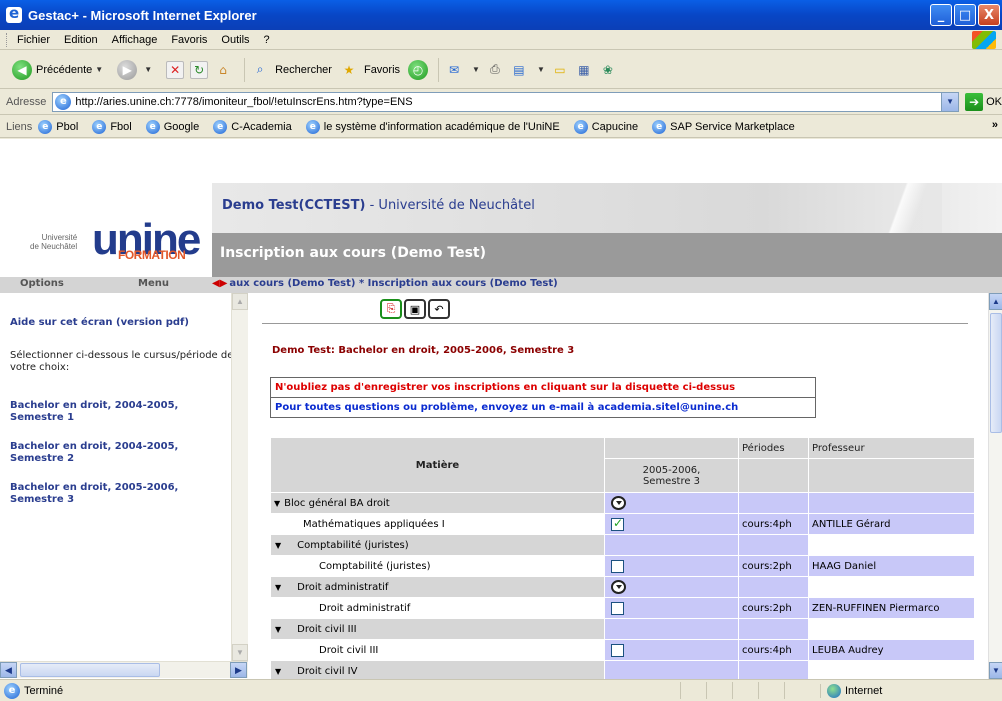  I want to click on link-capucine: e Capucine, so click(605, 126).